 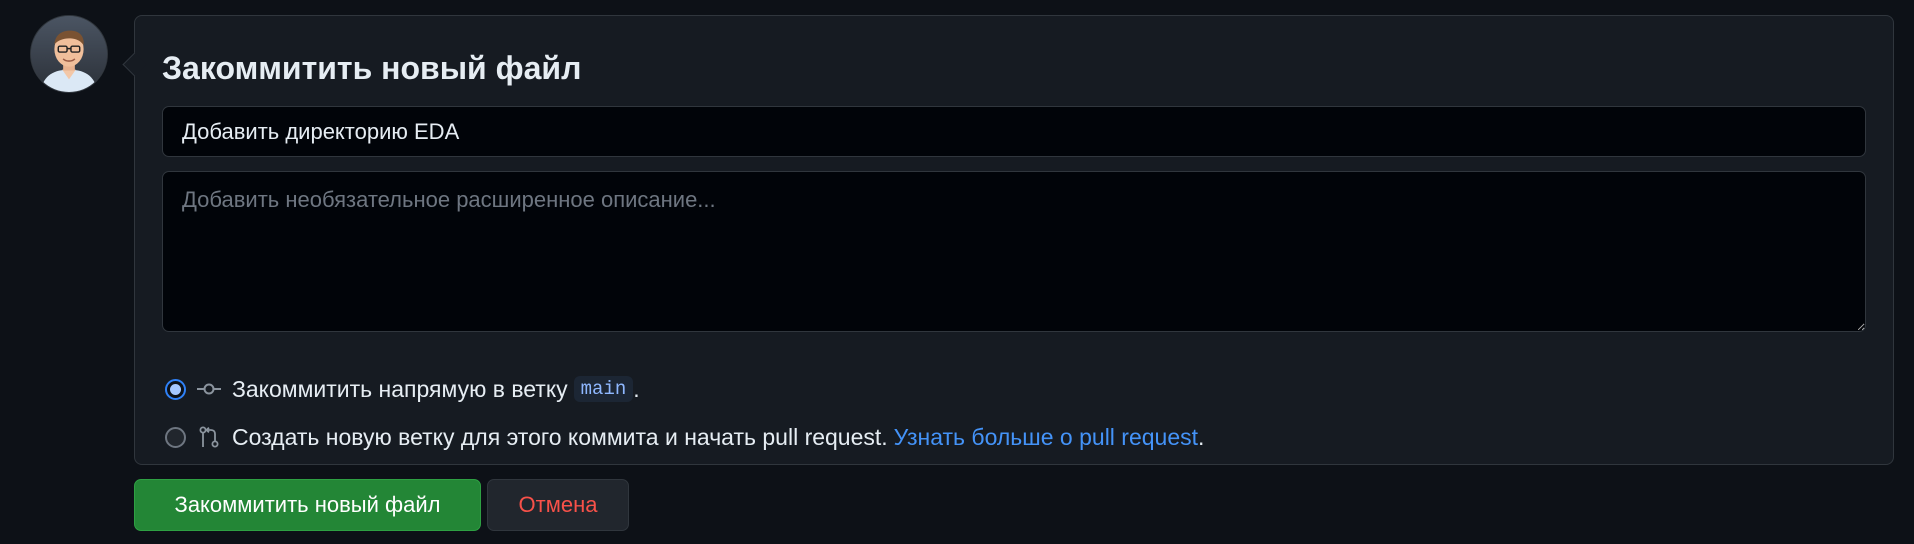 What do you see at coordinates (209, 437) in the screenshot?
I see `git-pull-request-icon` at bounding box center [209, 437].